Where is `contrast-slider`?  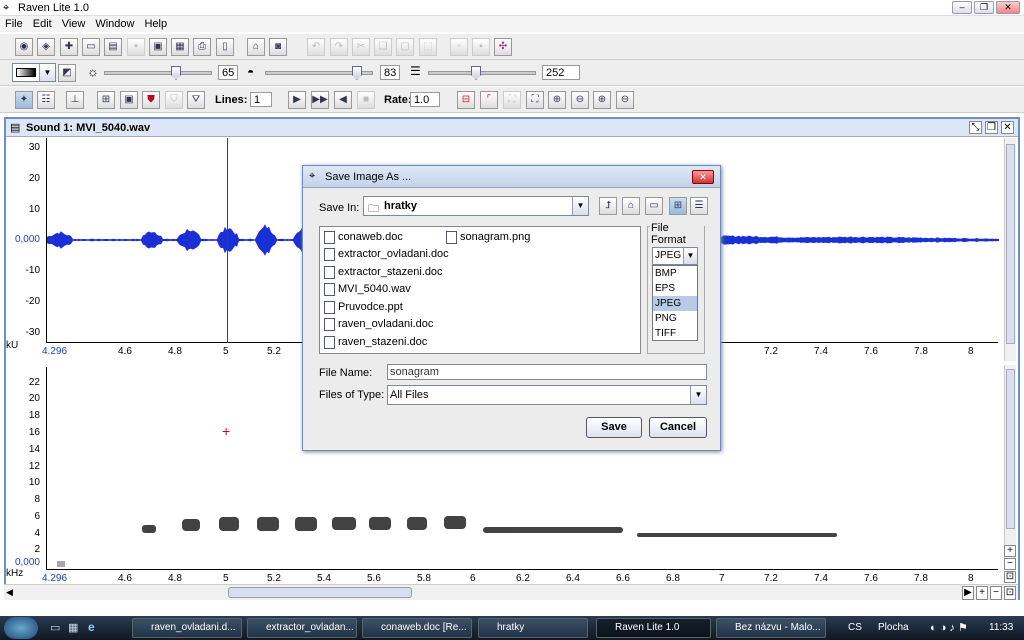
contrast-slider is located at coordinates (319, 73).